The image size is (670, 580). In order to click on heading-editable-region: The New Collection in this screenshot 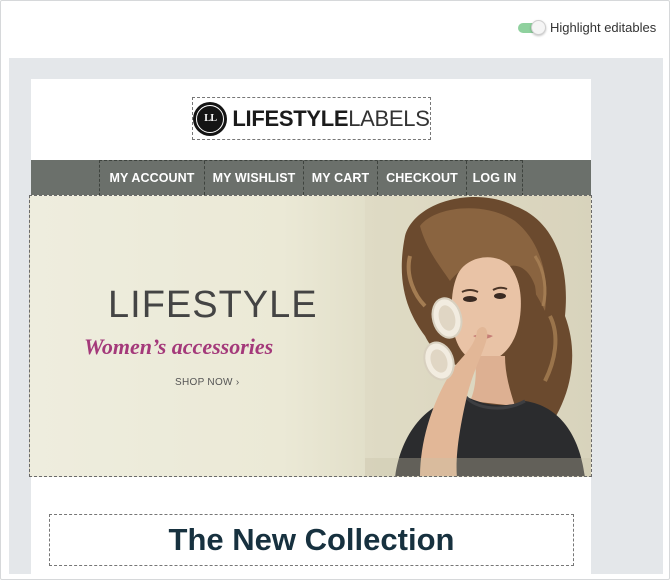, I will do `click(311, 540)`.